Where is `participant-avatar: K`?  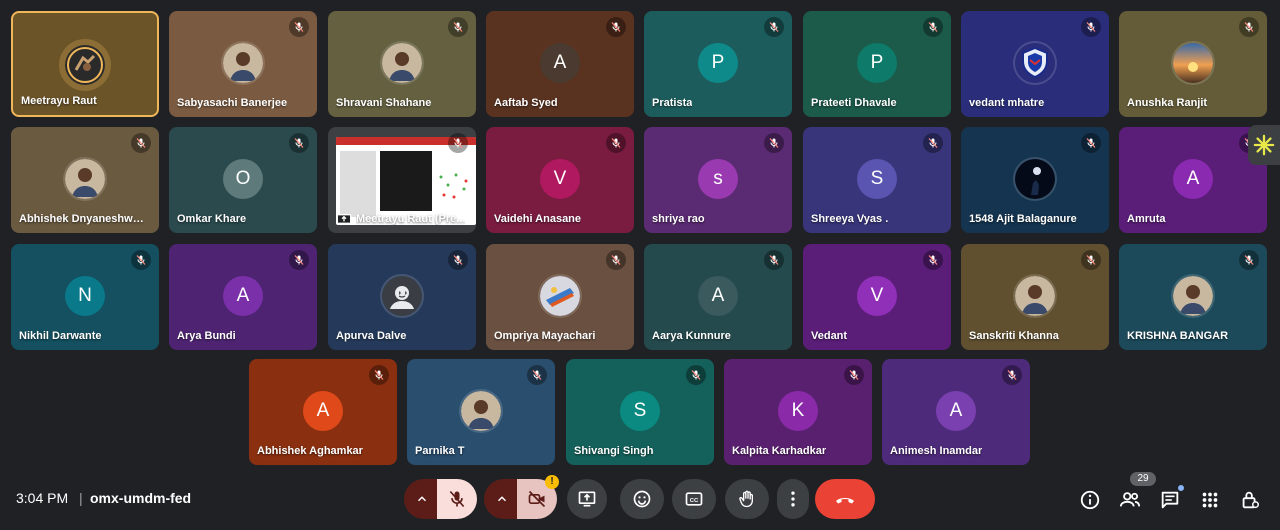 participant-avatar: K is located at coordinates (798, 411).